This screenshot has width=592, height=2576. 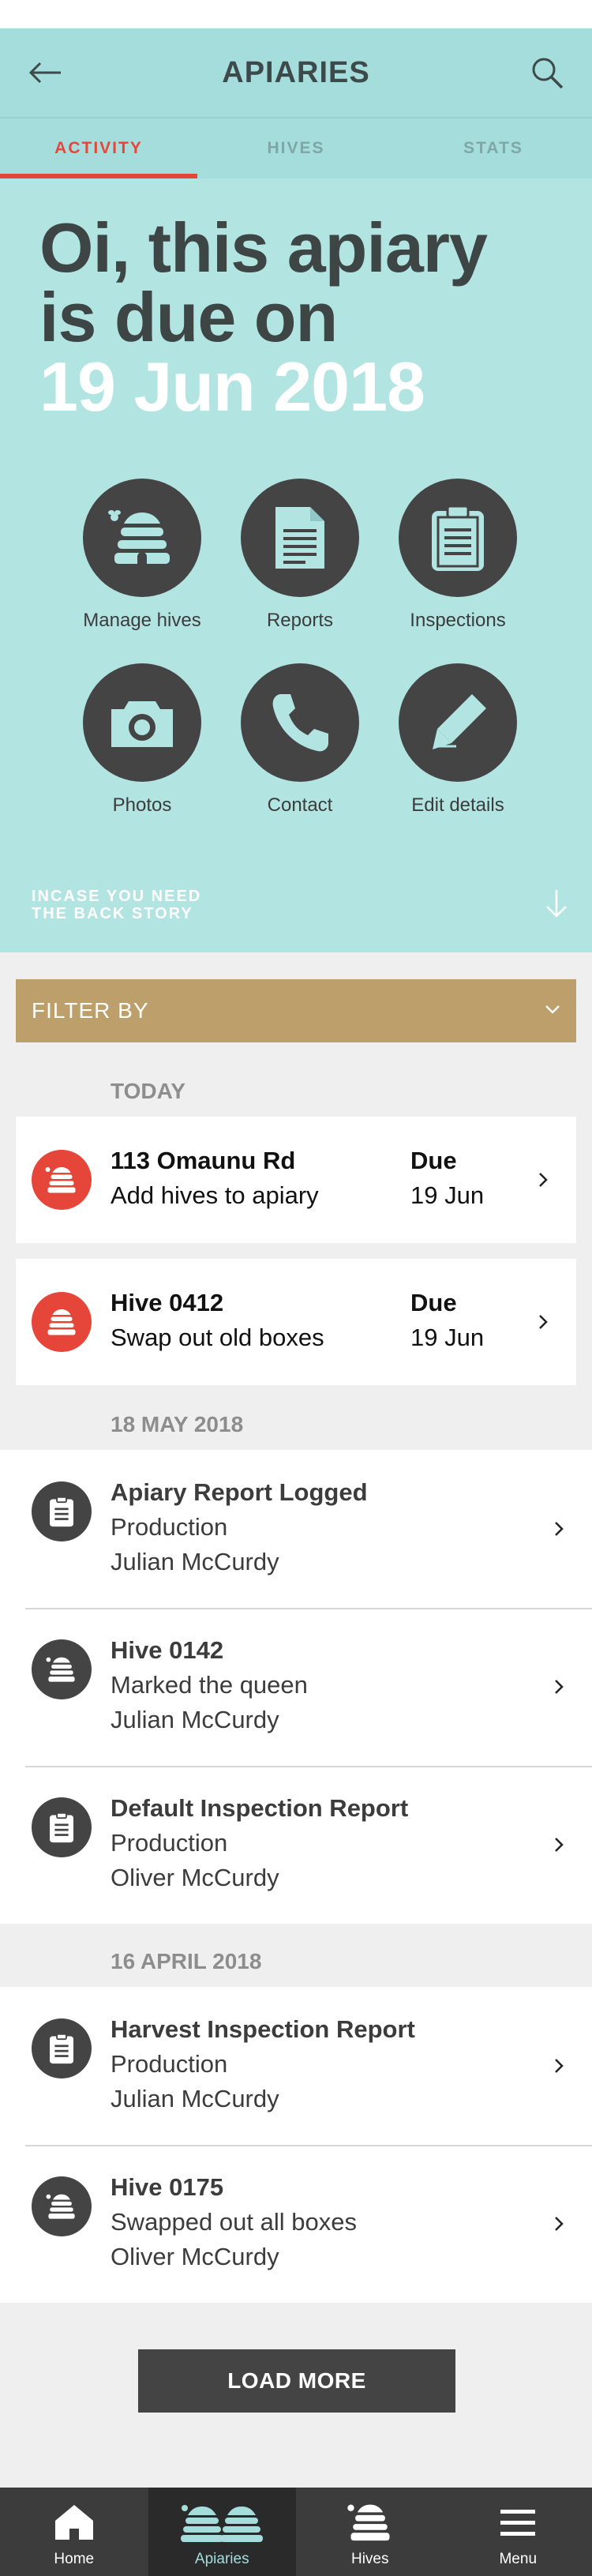 What do you see at coordinates (221, 2559) in the screenshot?
I see `nav-apiaries-label: Apiaries` at bounding box center [221, 2559].